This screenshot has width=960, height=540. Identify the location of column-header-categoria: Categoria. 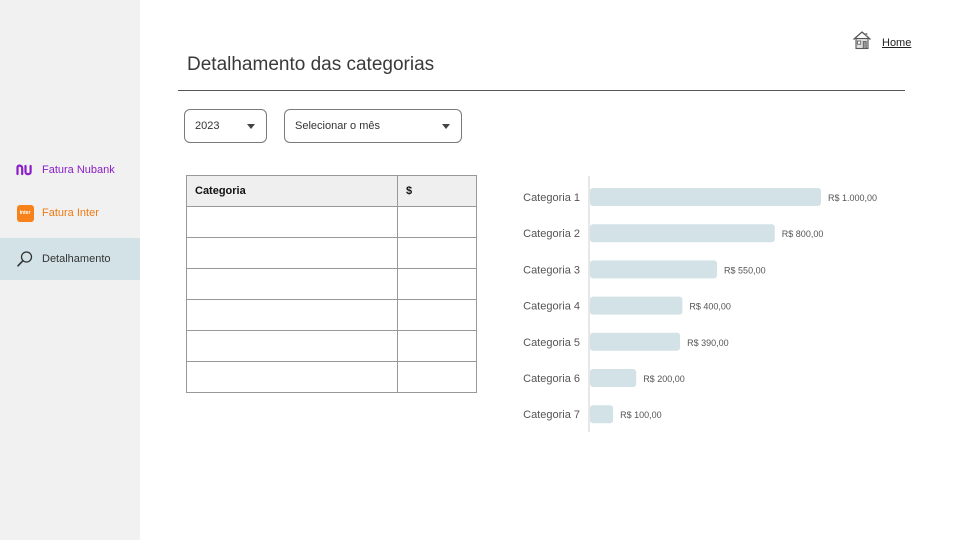
(292, 191).